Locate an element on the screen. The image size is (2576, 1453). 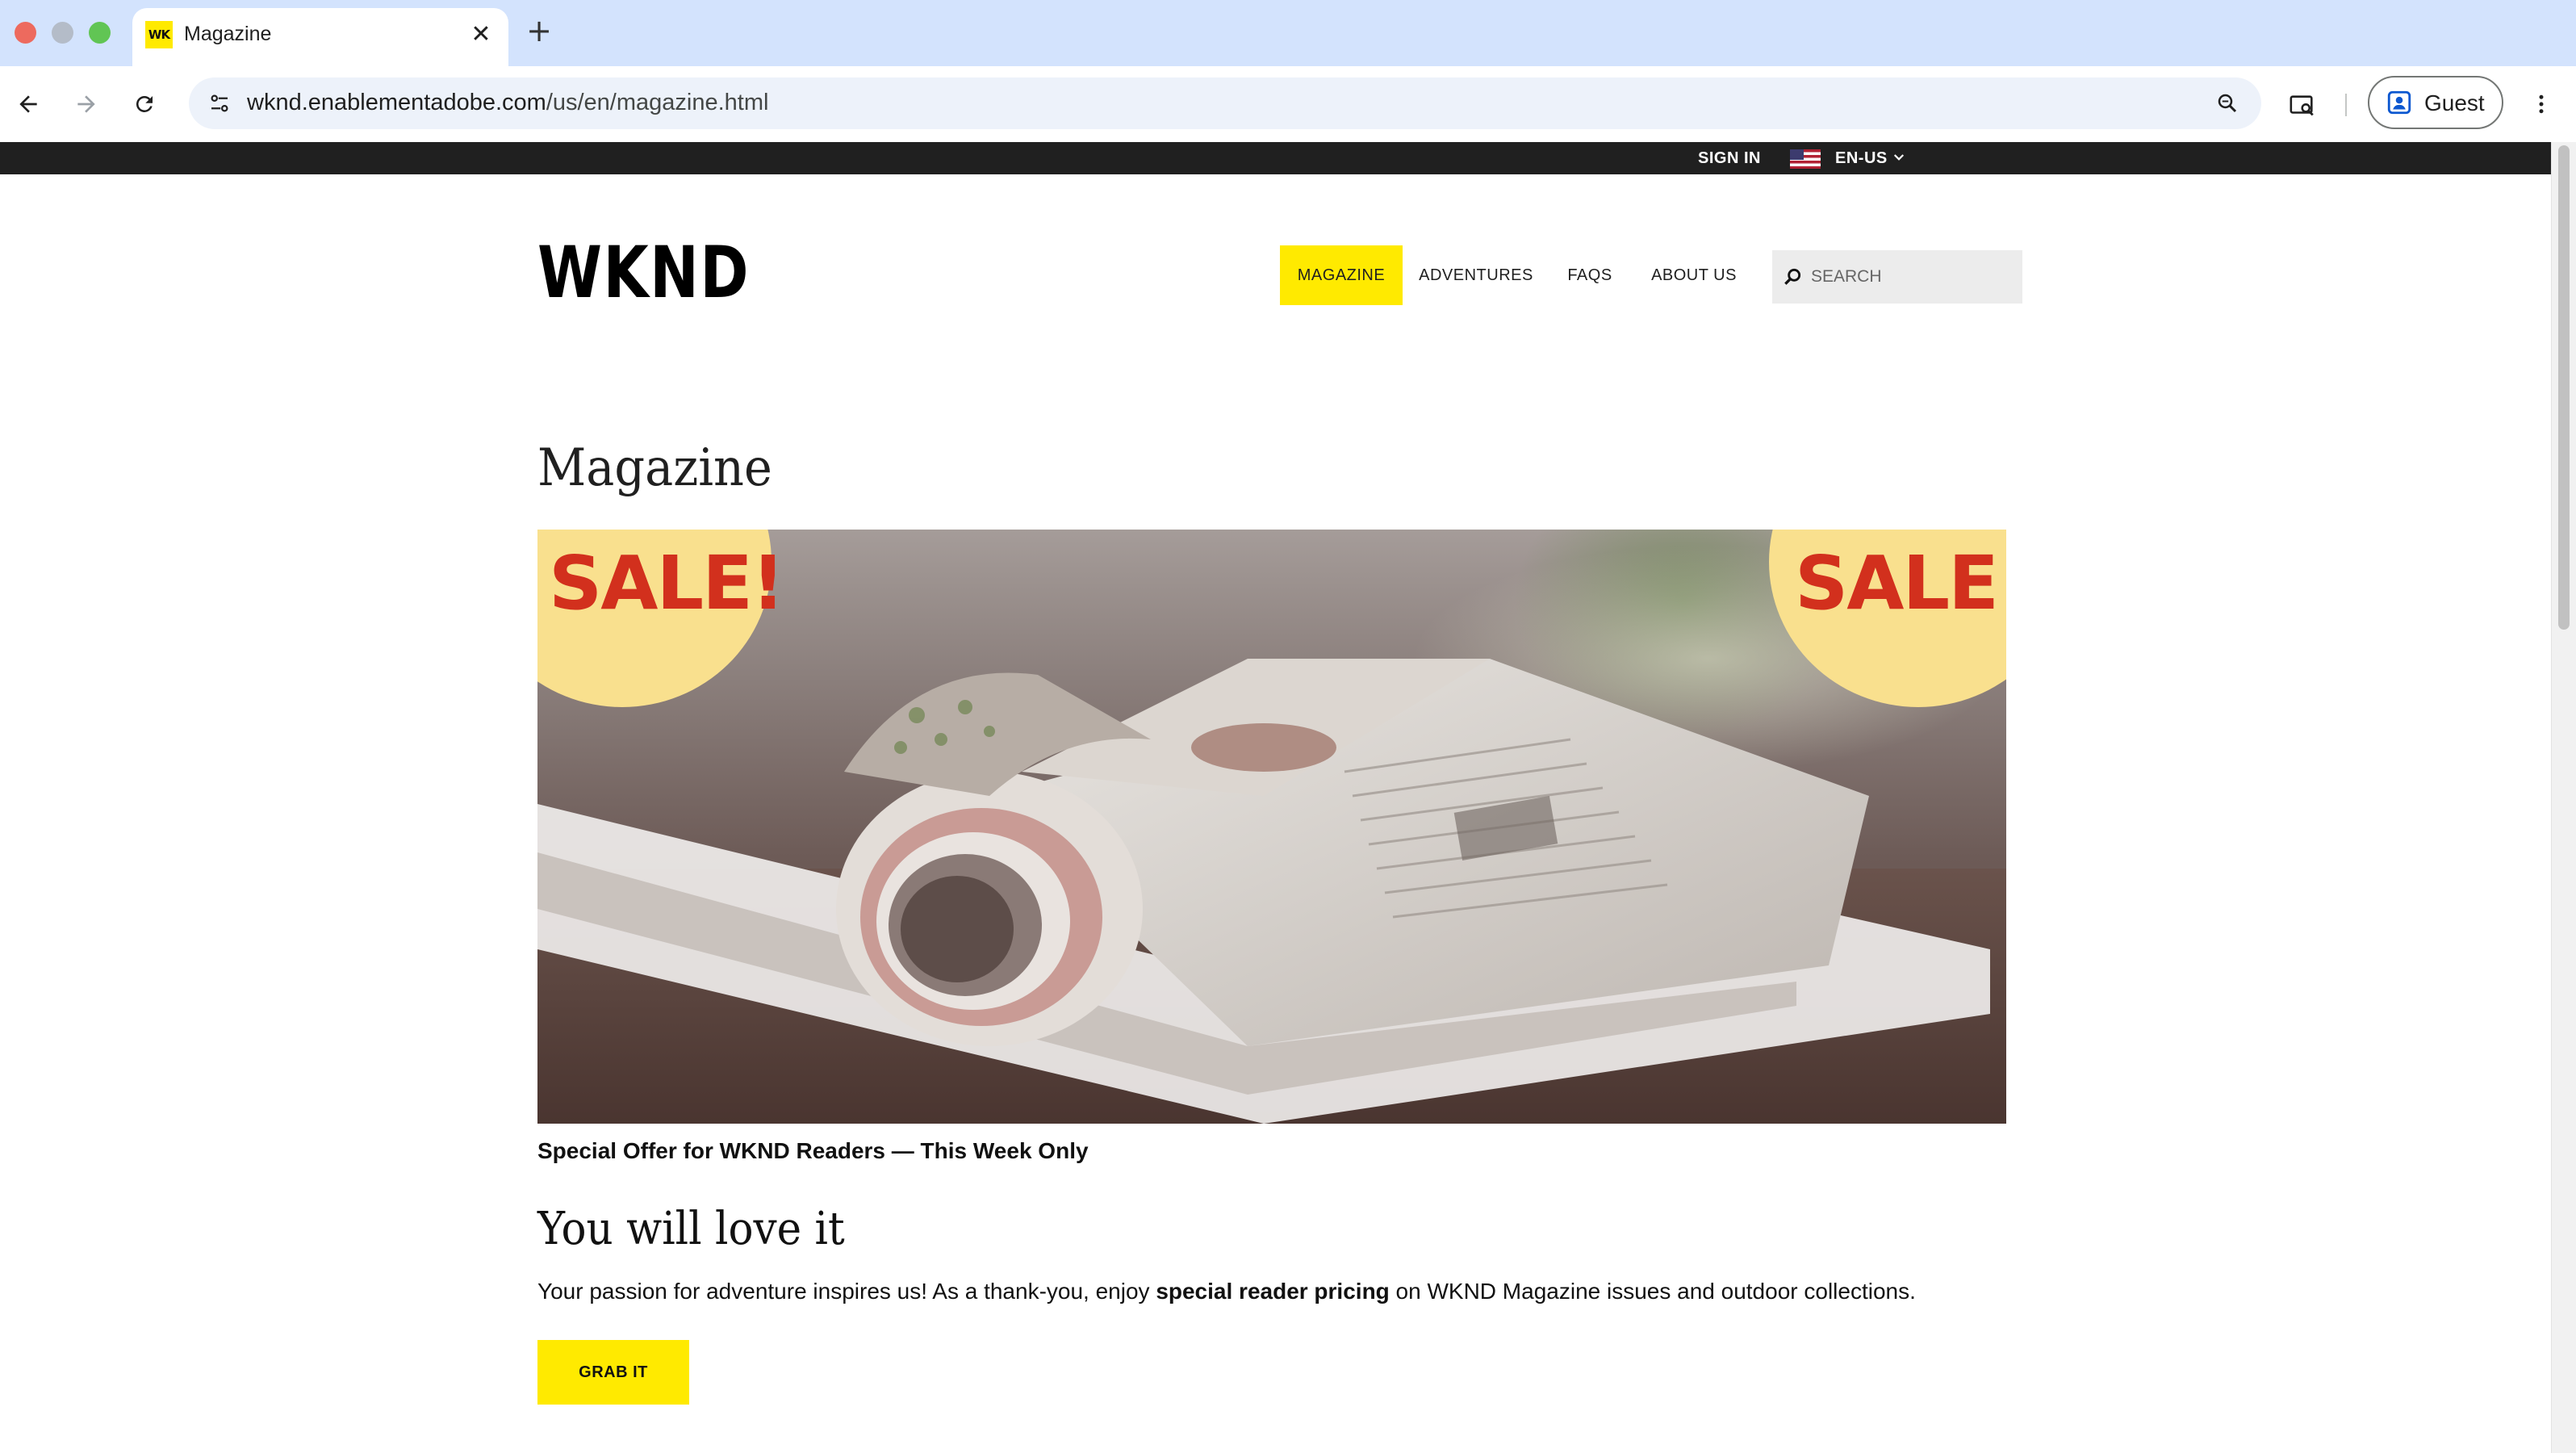
reload-icon is located at coordinates (144, 103).